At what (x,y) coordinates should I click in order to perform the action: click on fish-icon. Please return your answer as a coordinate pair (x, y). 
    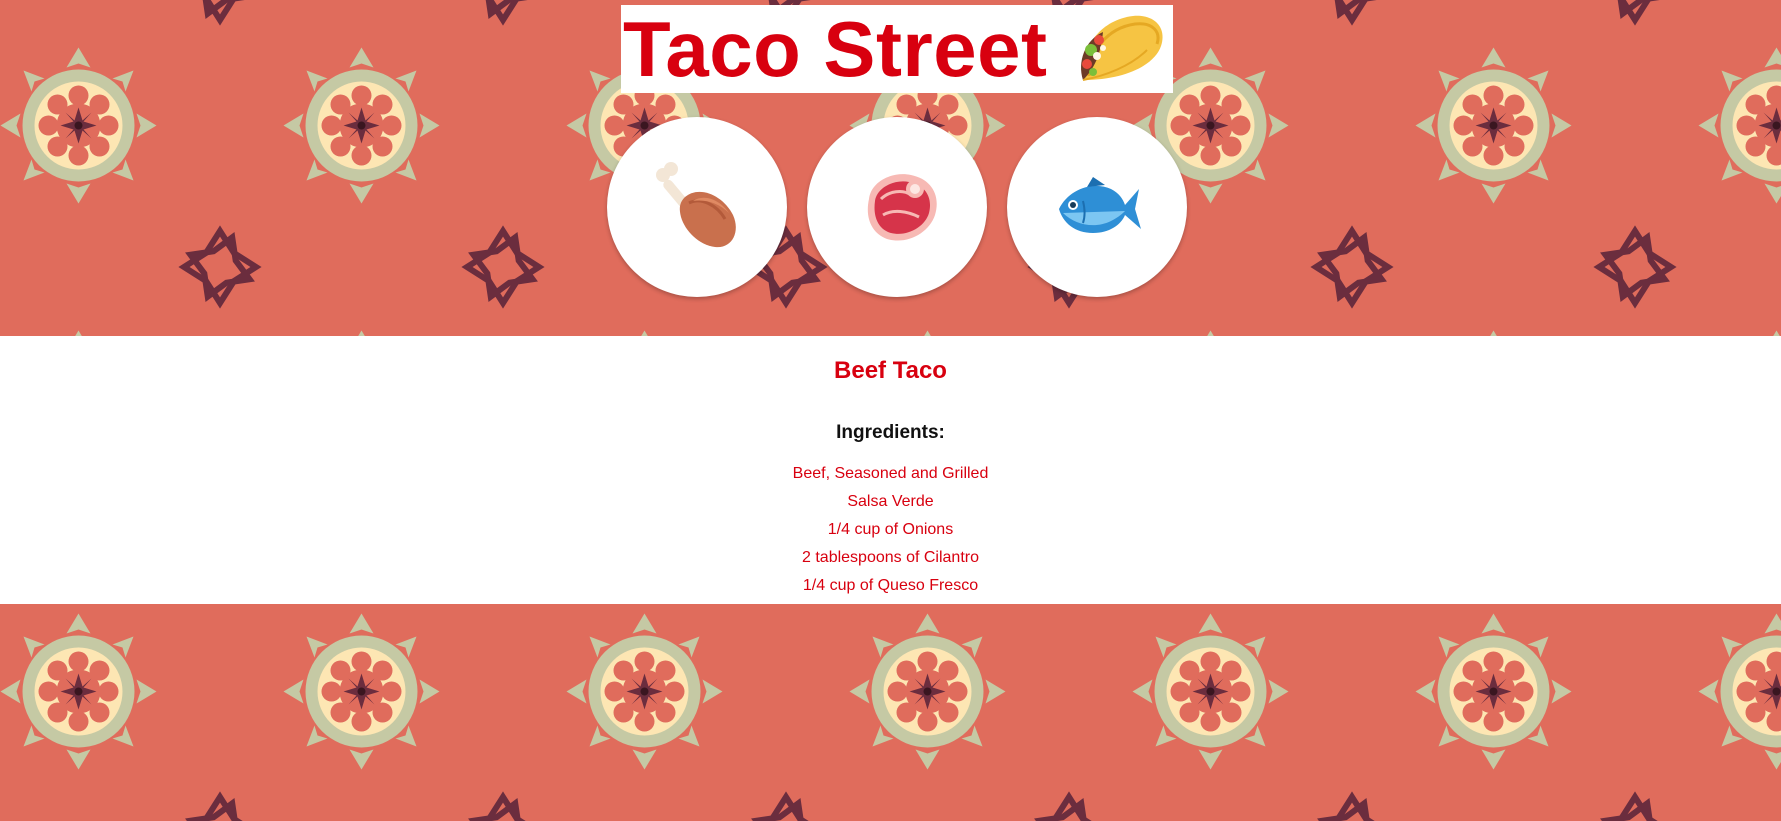
    Looking at the image, I should click on (1100, 205).